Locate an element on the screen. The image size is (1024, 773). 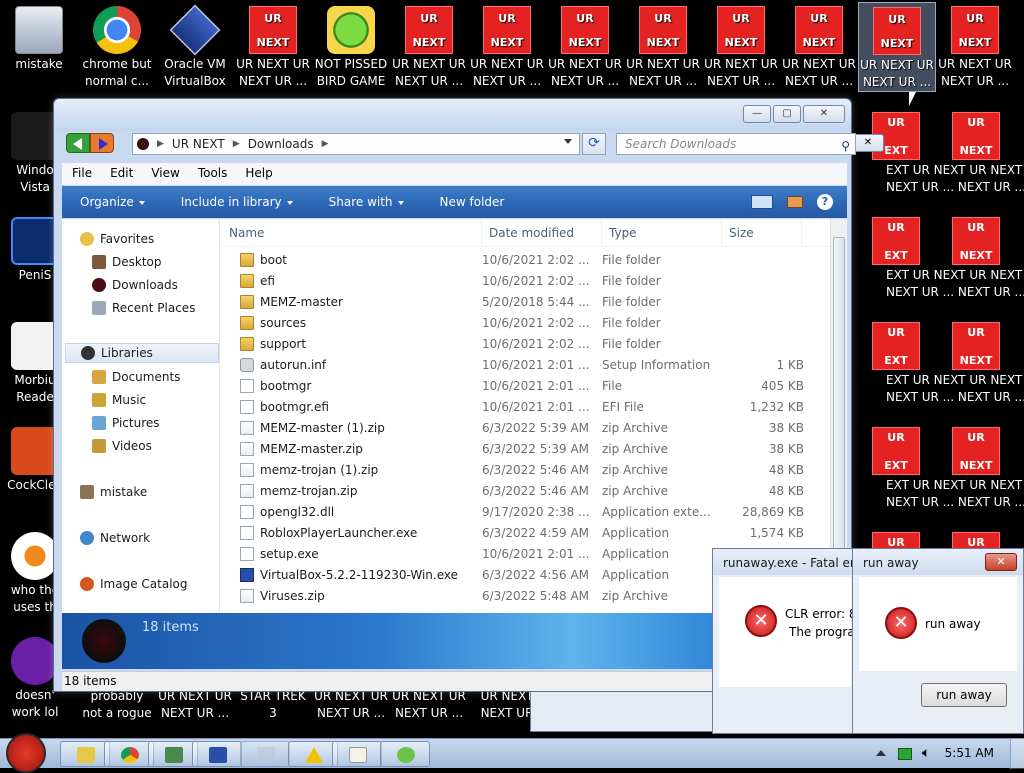
dialog-close-button: ✕ is located at coordinates (1001, 562).